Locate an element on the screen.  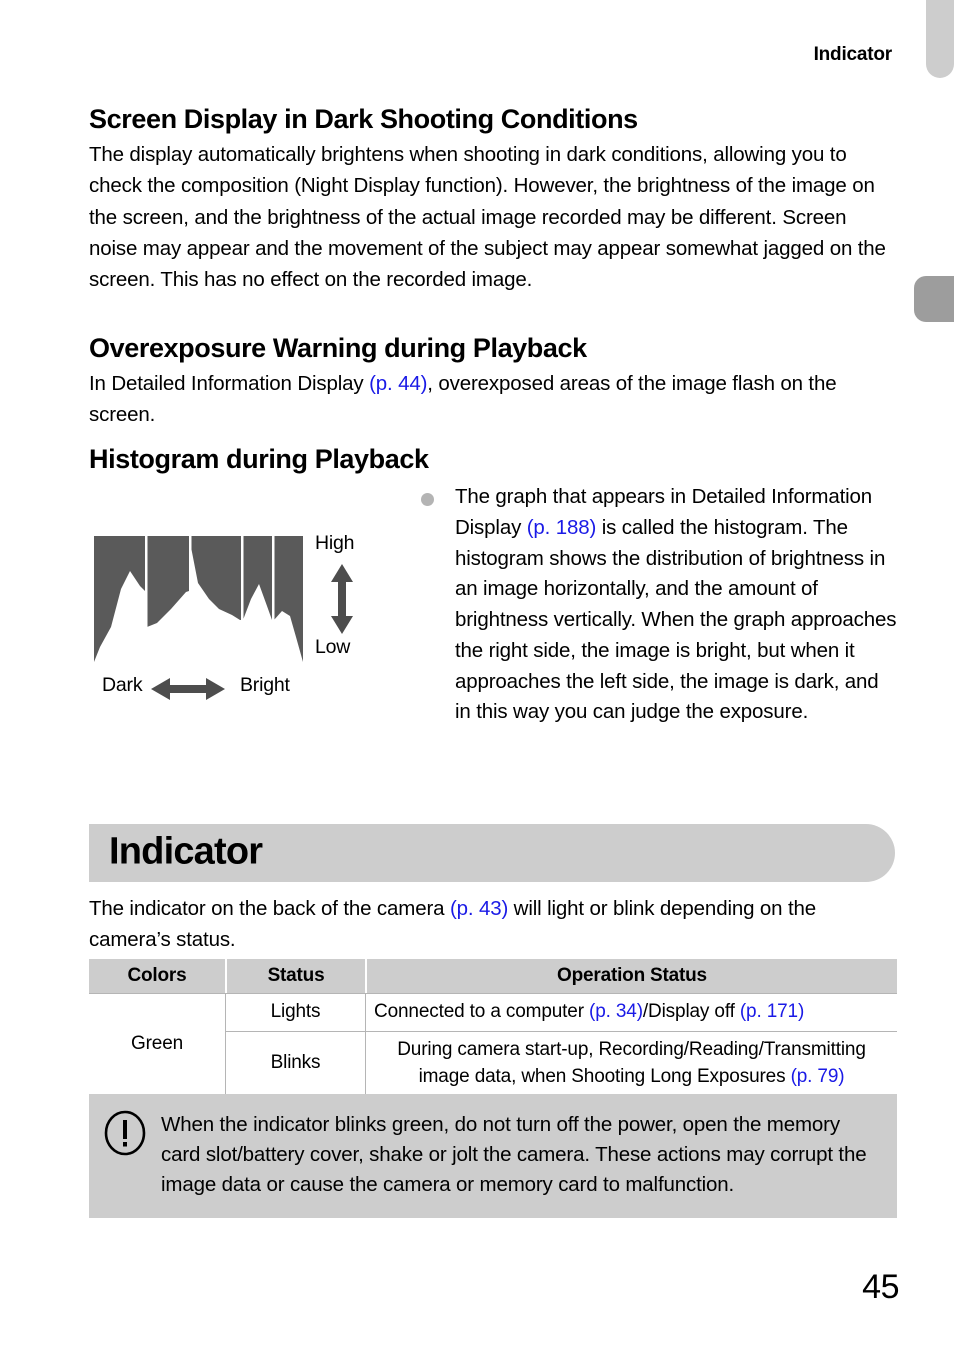
index-tab-active is located at coordinates (934, 299).